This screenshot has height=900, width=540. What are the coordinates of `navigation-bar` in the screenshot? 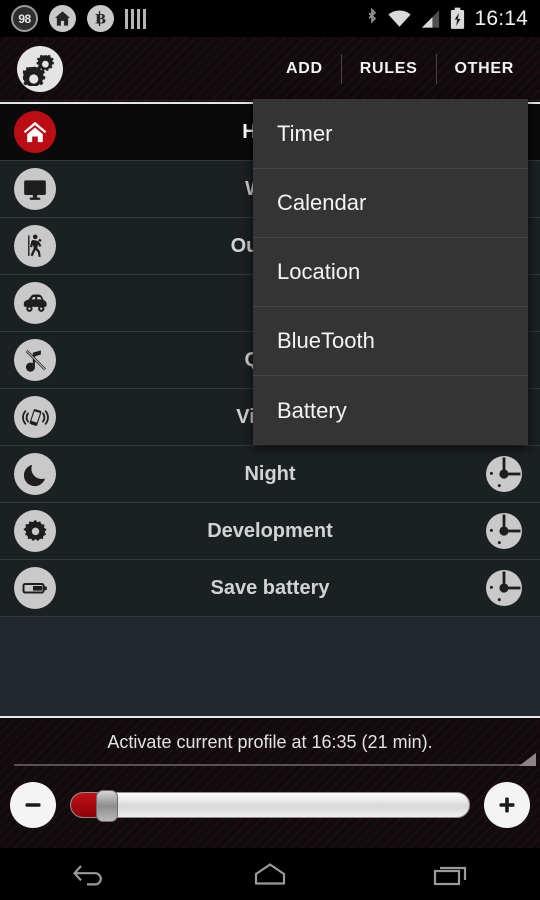 It's located at (270, 874).